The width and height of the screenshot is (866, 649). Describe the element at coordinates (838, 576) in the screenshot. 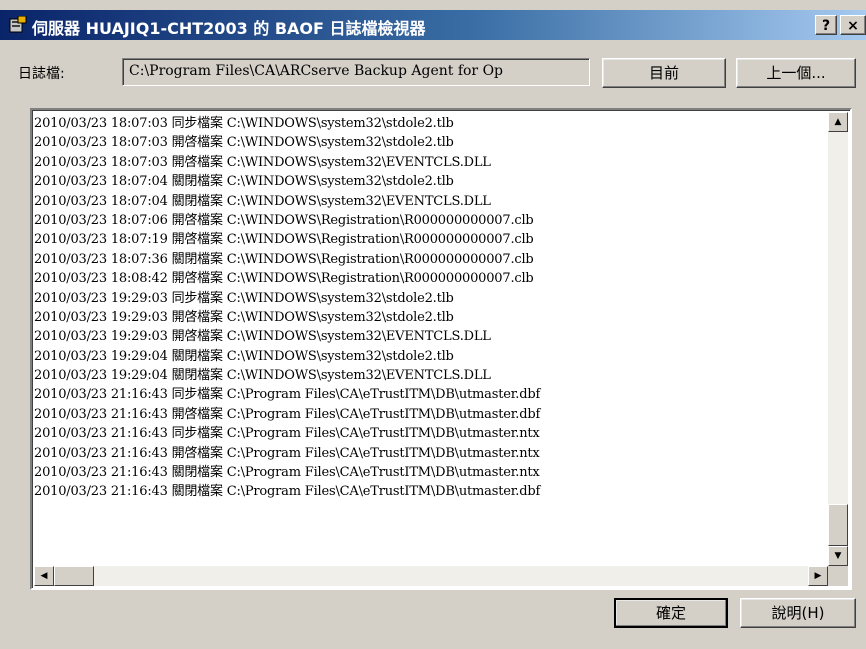

I see `scrollbar-corner` at that location.